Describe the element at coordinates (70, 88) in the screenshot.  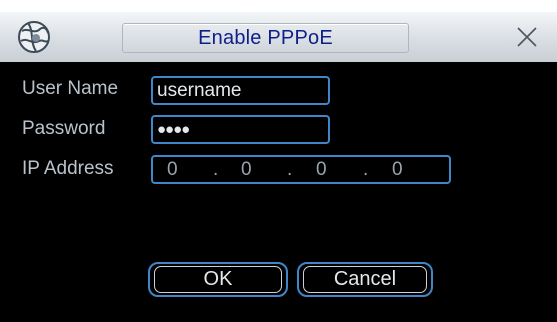
I see `username-label: User Name` at that location.